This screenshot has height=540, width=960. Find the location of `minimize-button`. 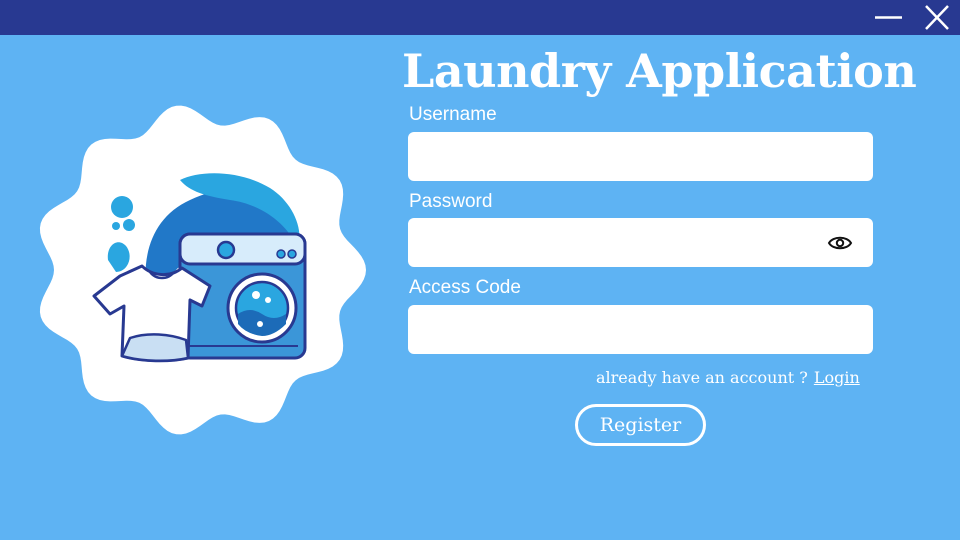

minimize-button is located at coordinates (889, 17).